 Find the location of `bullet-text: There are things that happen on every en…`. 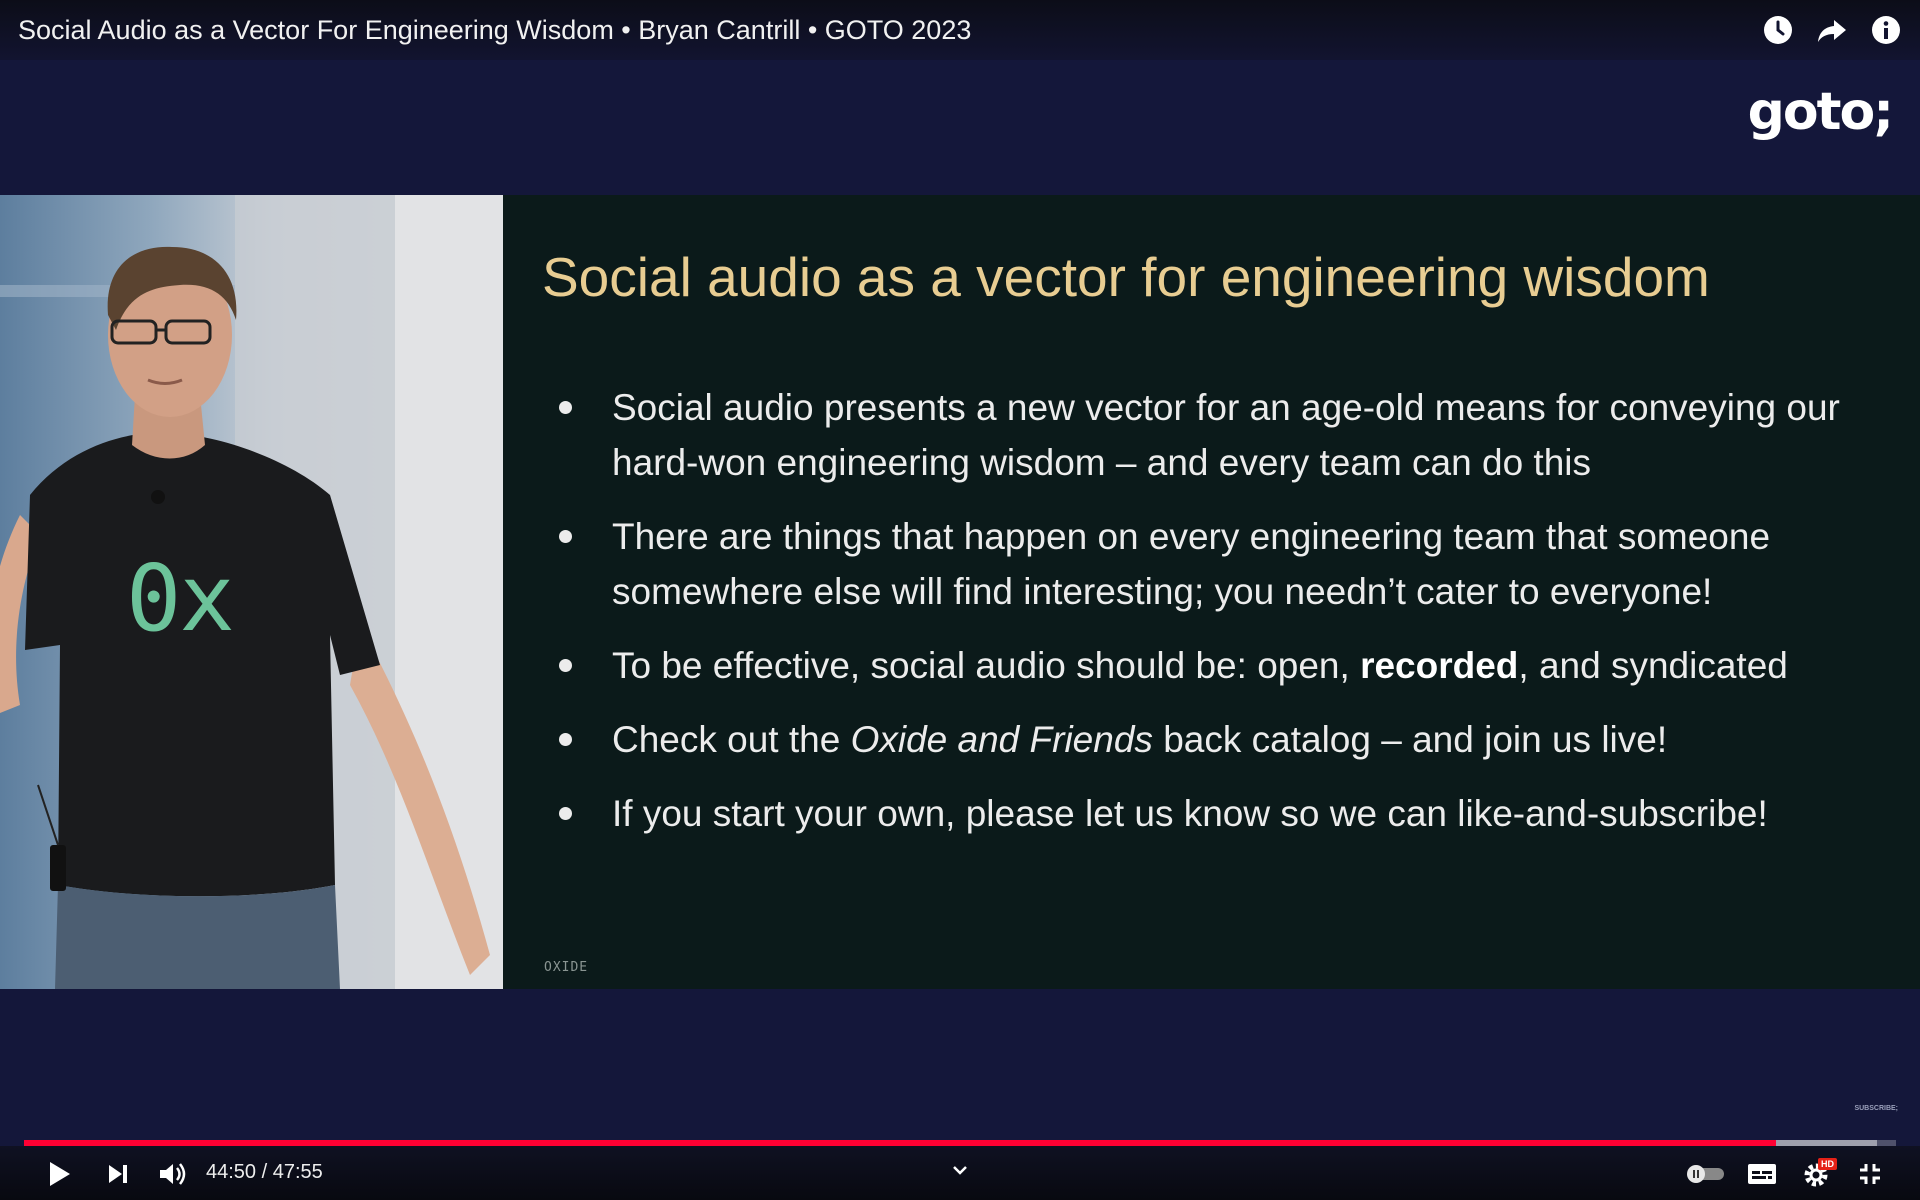

bullet-text: There are things that happen on every en… is located at coordinates (1191, 564).